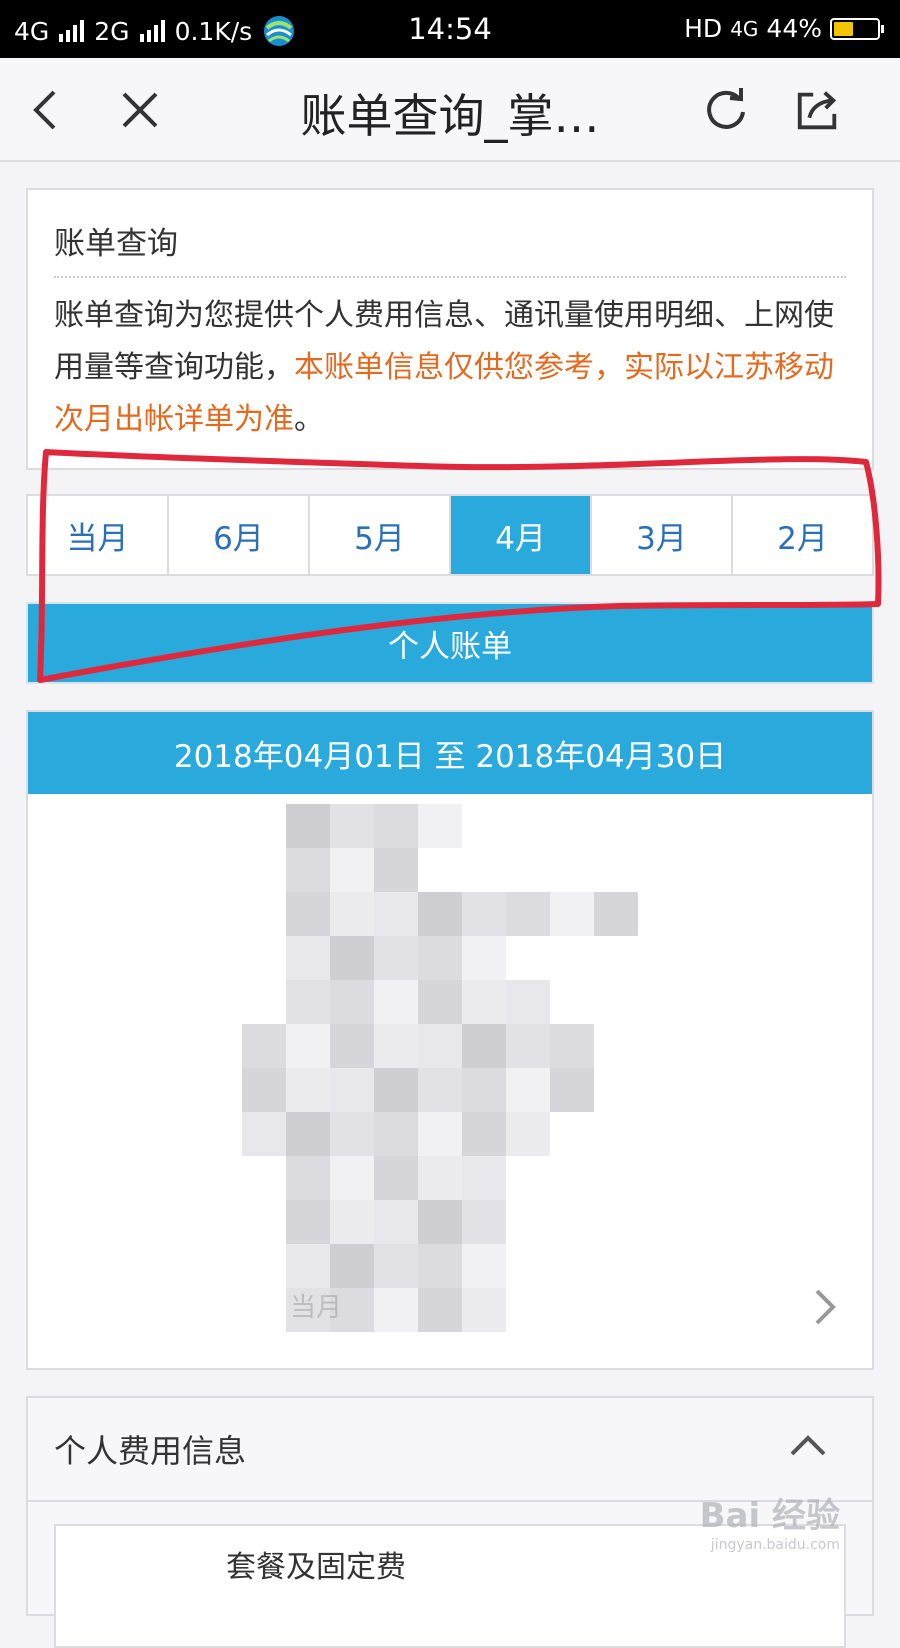 This screenshot has height=1648, width=900. I want to click on data-type-indicator: 4G, so click(744, 28).